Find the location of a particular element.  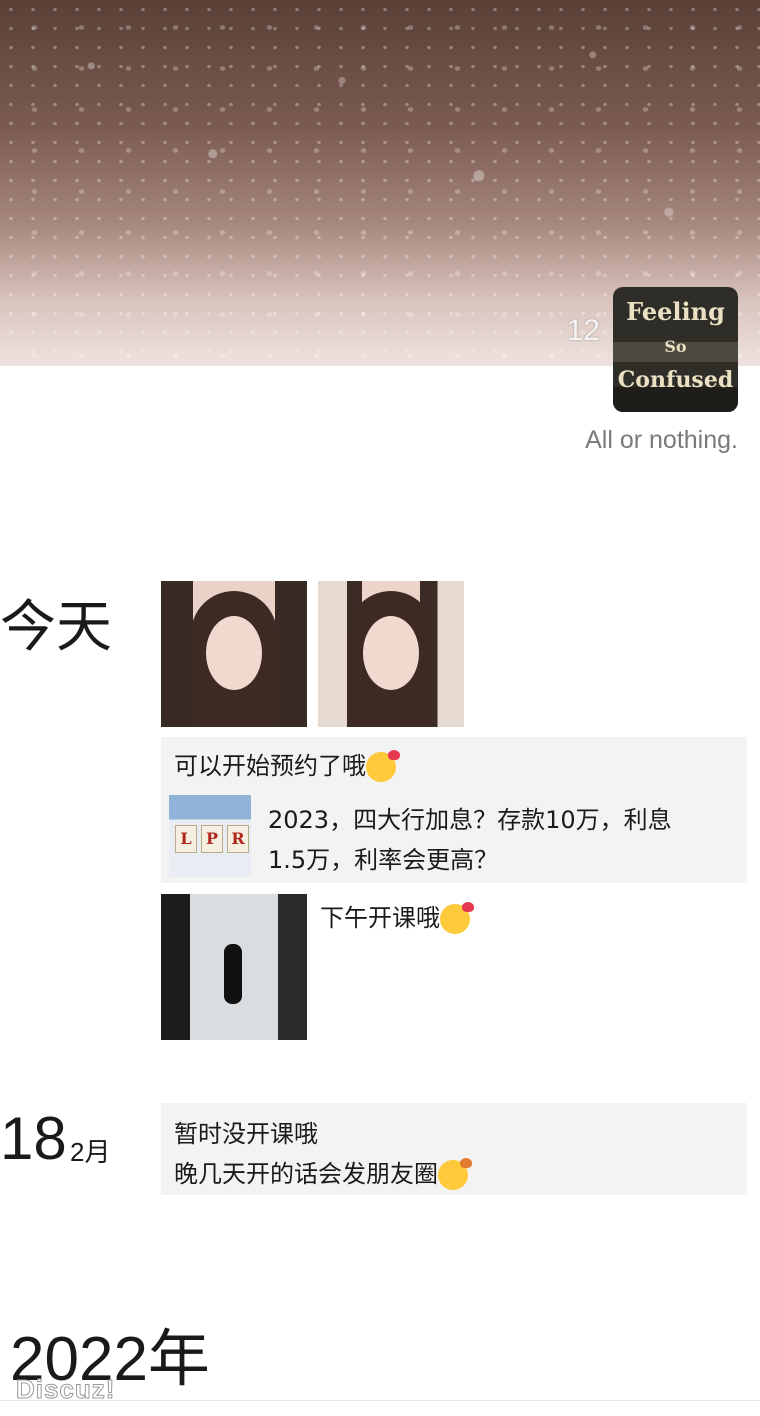

avatar: Feeling So Confused is located at coordinates (675, 349).